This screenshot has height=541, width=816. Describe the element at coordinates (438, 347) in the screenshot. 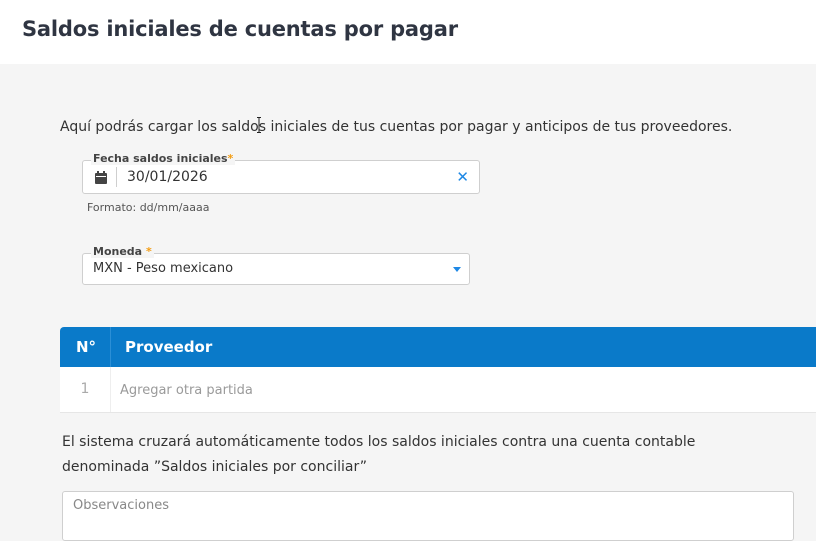

I see `table-header: N° Proveedor` at that location.